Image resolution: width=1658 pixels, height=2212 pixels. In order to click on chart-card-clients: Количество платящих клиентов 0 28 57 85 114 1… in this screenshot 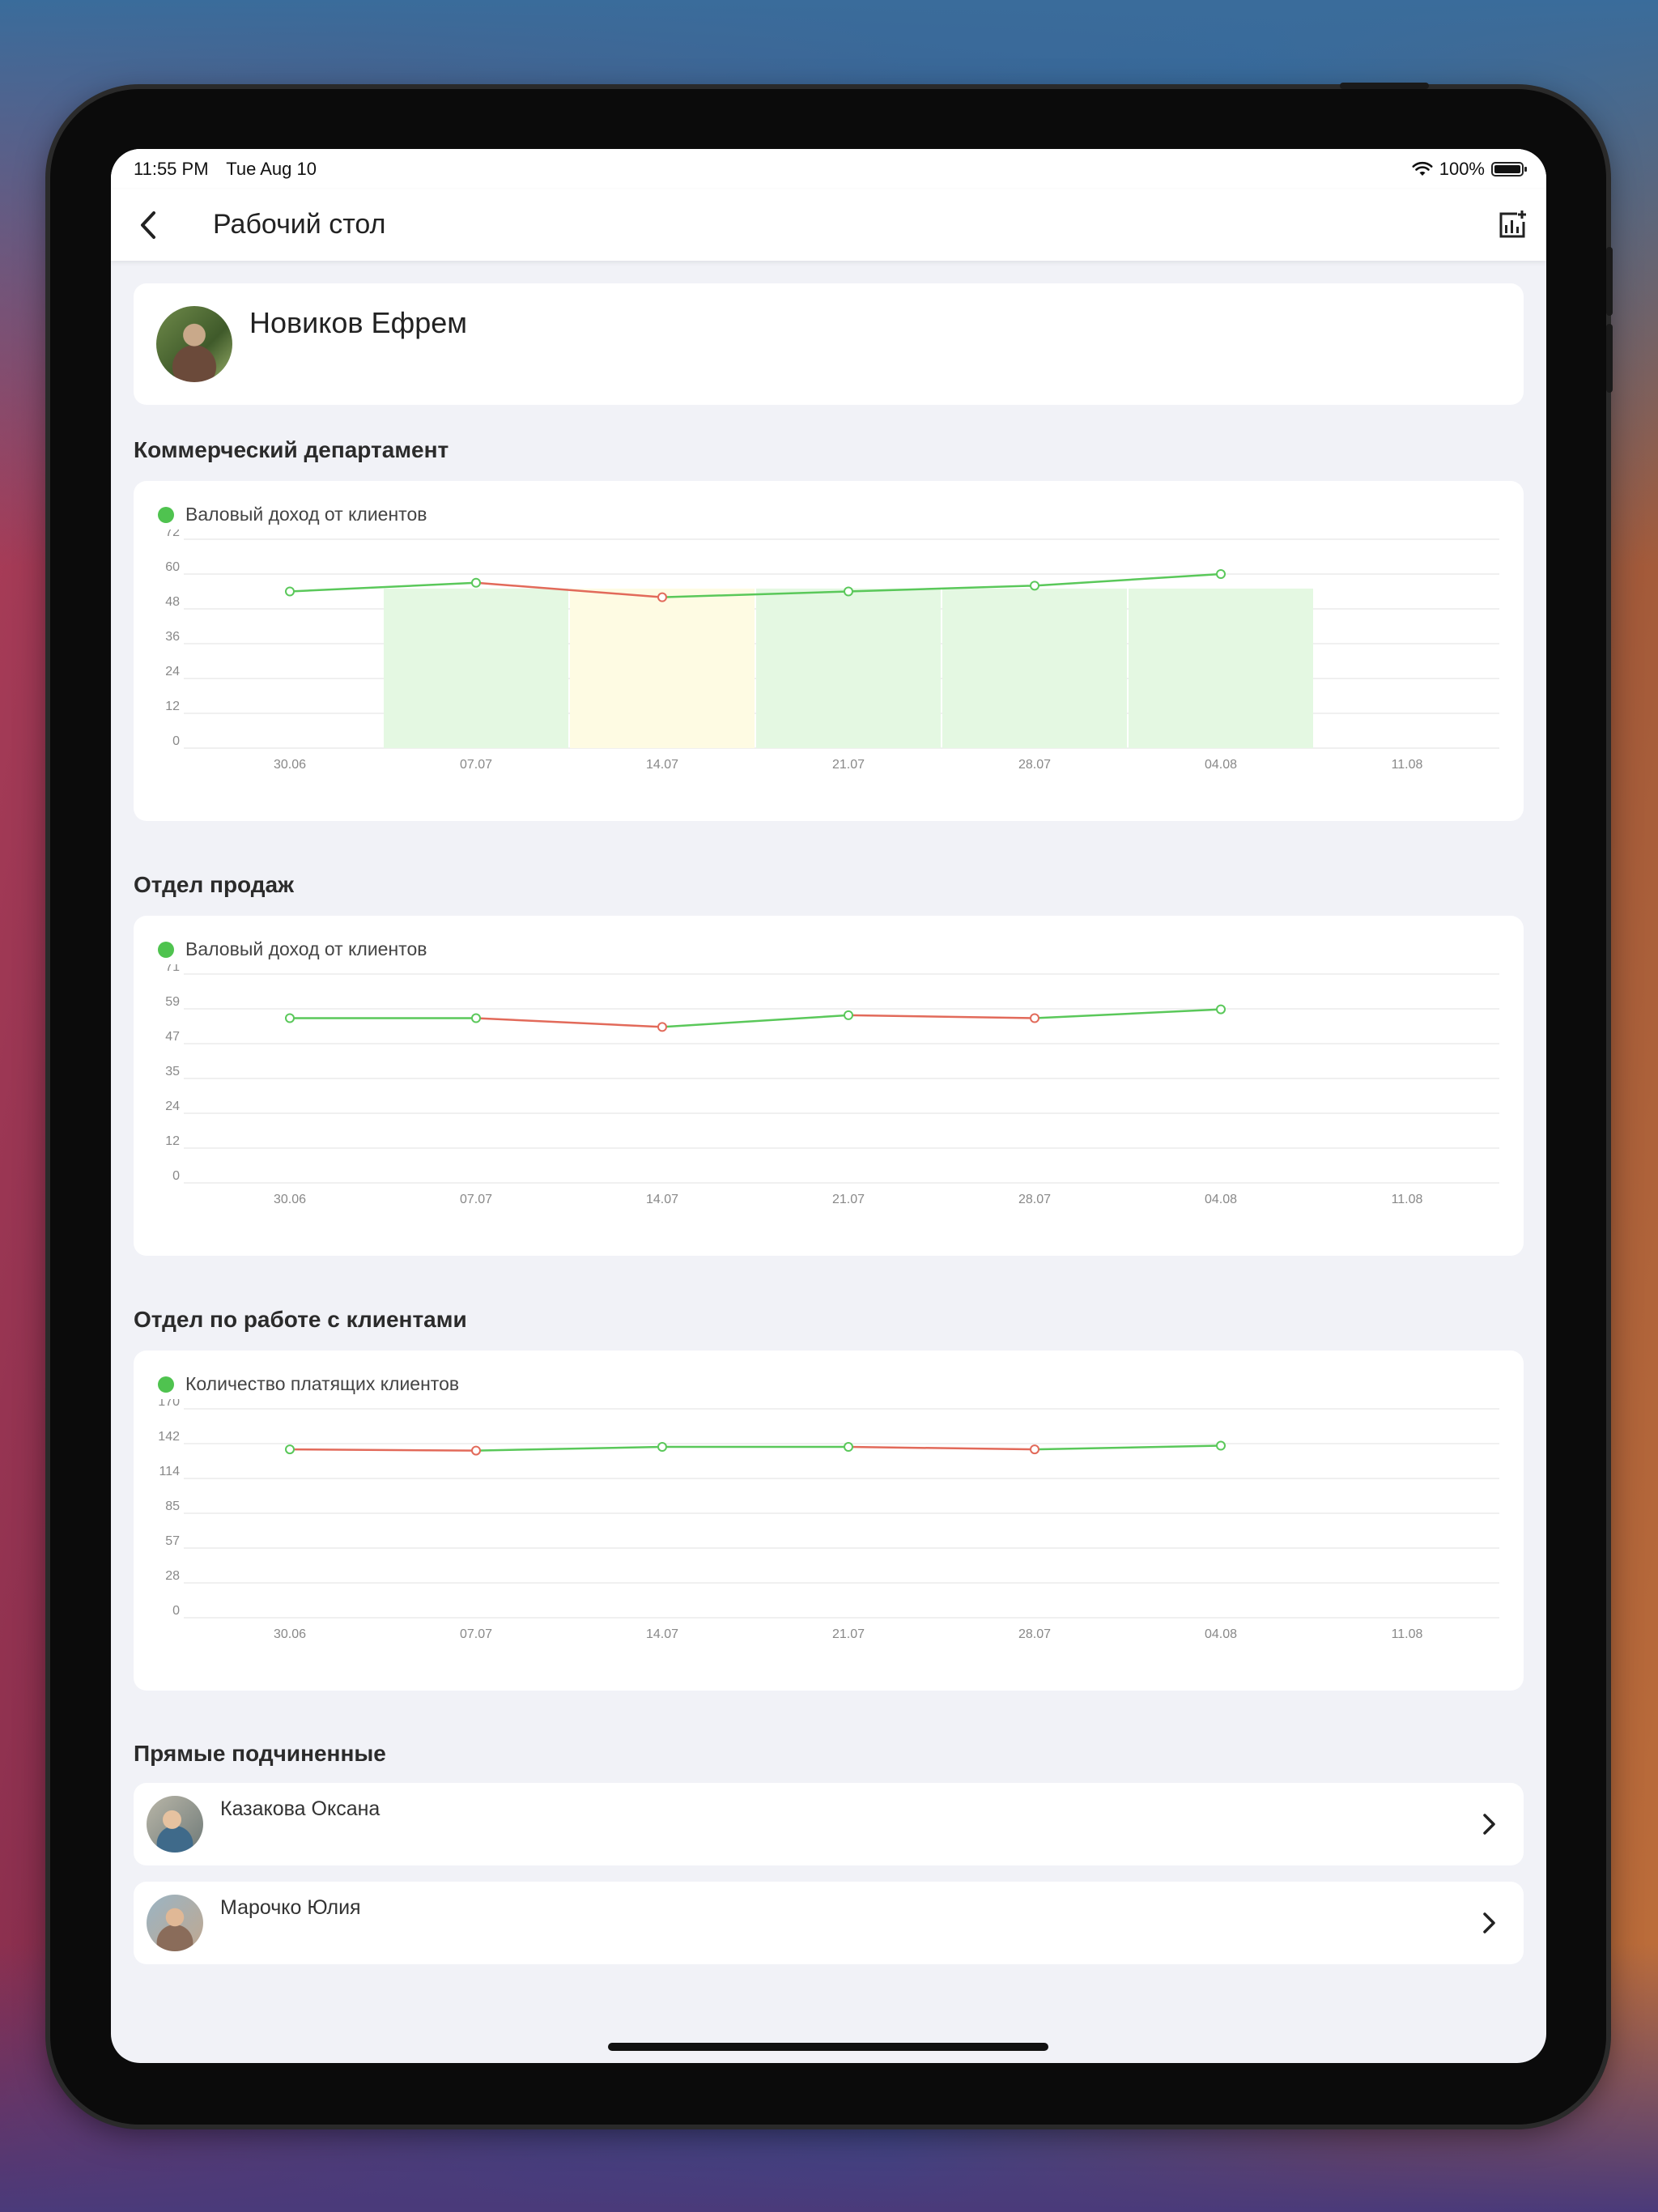, I will do `click(829, 1521)`.